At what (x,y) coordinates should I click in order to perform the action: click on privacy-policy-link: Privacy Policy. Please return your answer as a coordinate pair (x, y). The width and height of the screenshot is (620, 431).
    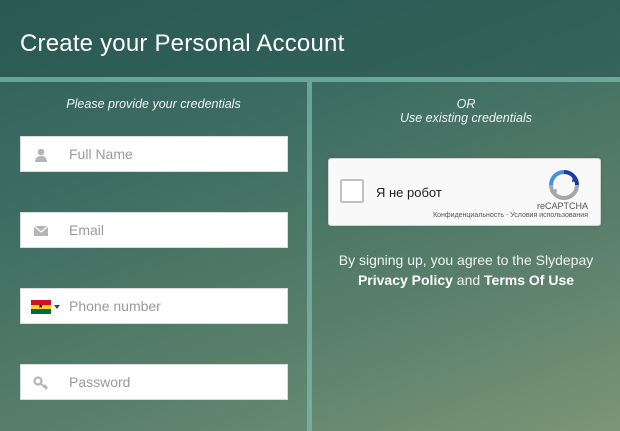
    Looking at the image, I should click on (405, 280).